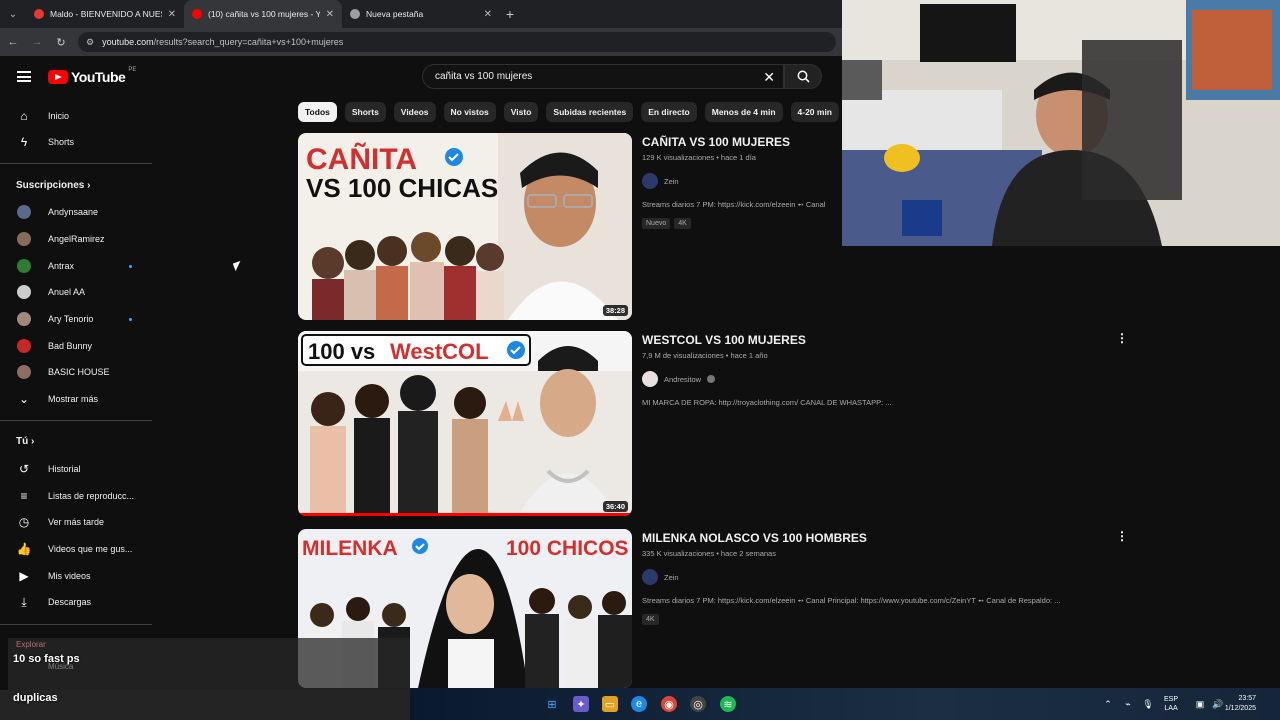  Describe the element at coordinates (669, 112) in the screenshot. I see `chip-en-directo: En directo` at that location.